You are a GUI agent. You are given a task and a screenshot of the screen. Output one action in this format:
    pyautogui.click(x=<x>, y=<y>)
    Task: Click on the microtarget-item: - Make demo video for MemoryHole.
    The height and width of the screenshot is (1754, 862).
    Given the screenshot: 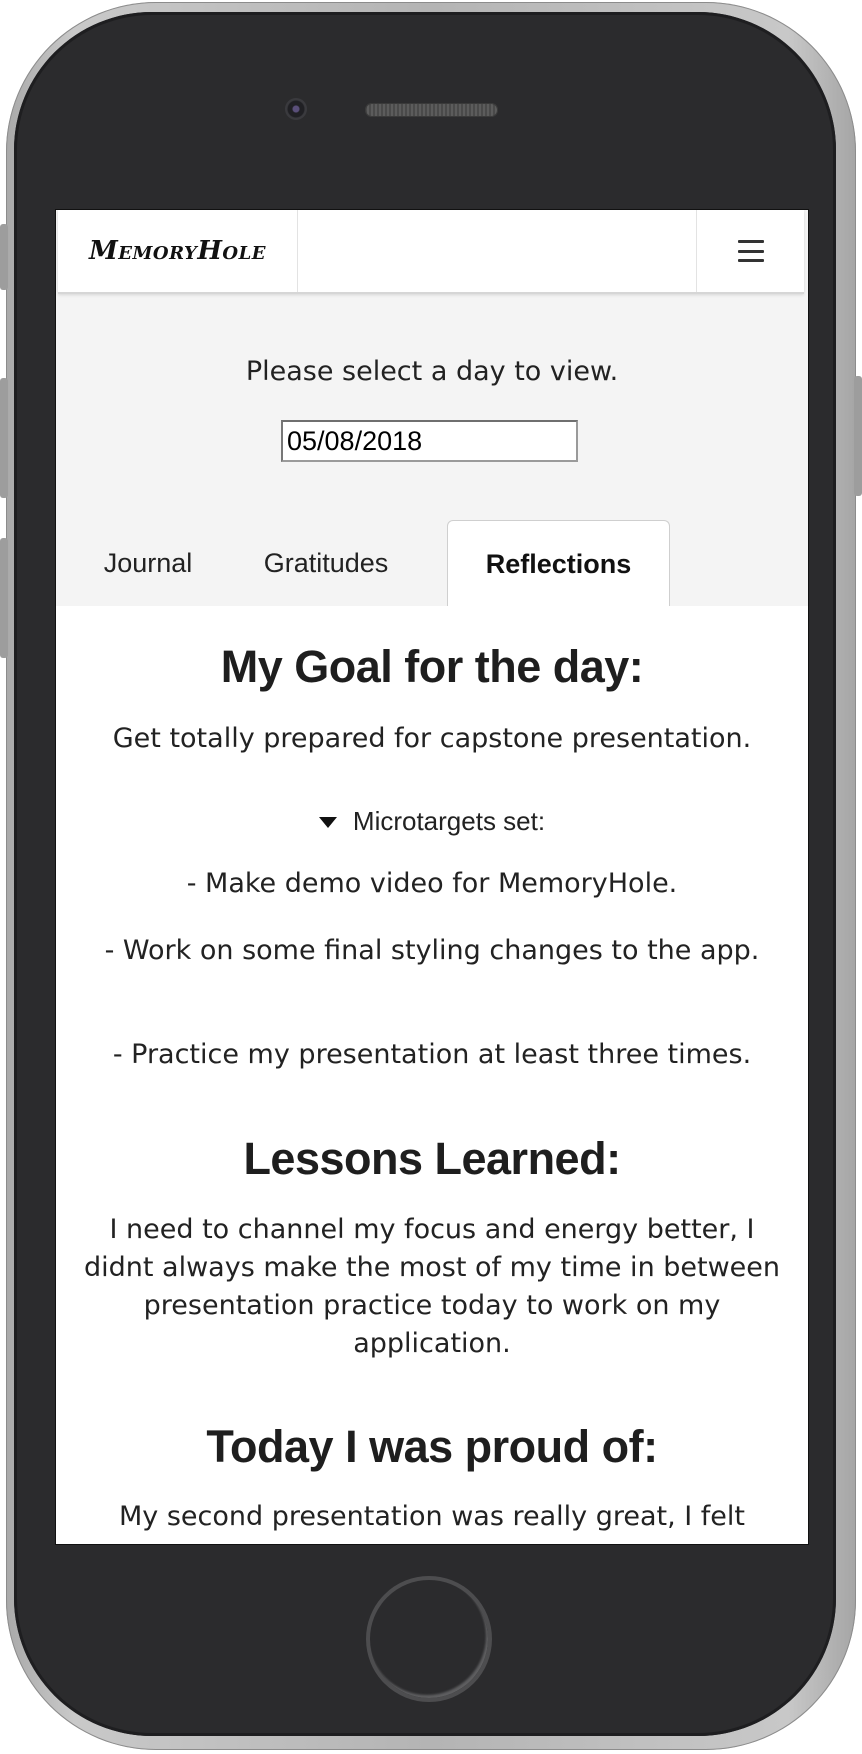 What is the action you would take?
    pyautogui.click(x=432, y=883)
    